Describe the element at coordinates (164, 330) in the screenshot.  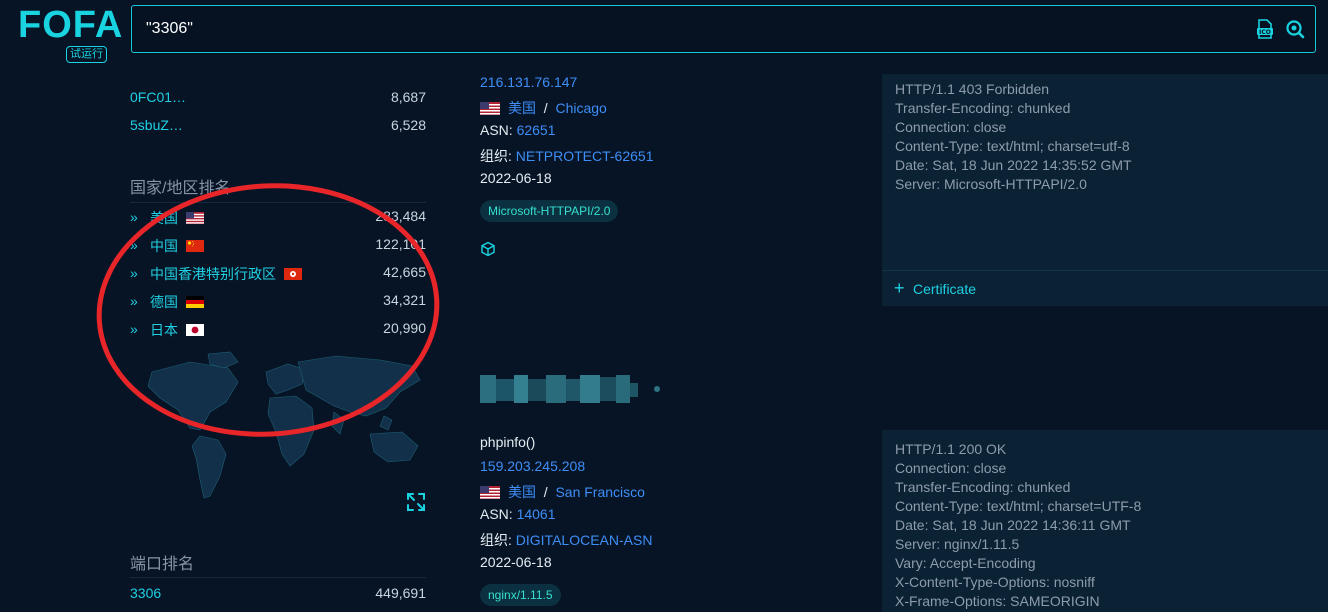
I see `country-name: 日本` at that location.